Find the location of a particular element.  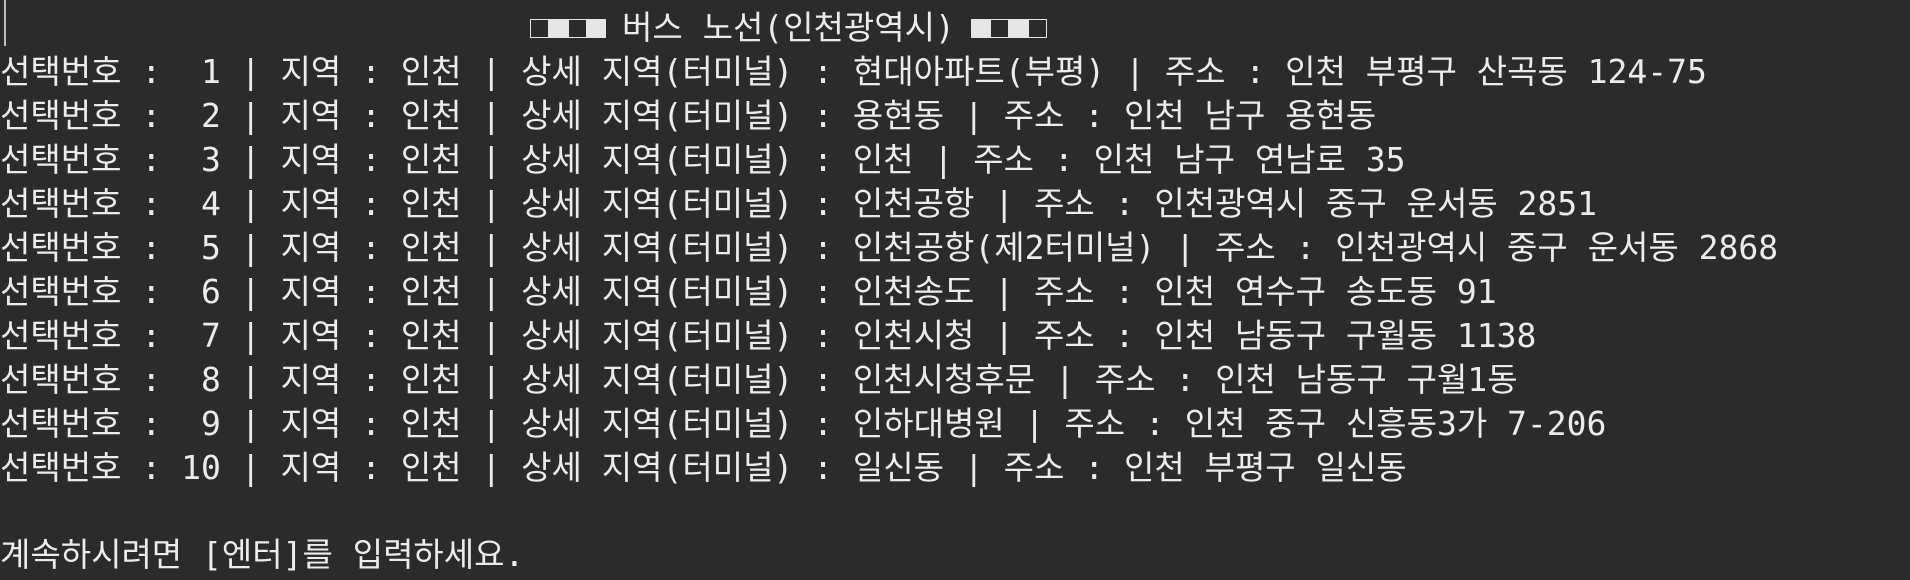

select-number: 10 is located at coordinates (201, 467).